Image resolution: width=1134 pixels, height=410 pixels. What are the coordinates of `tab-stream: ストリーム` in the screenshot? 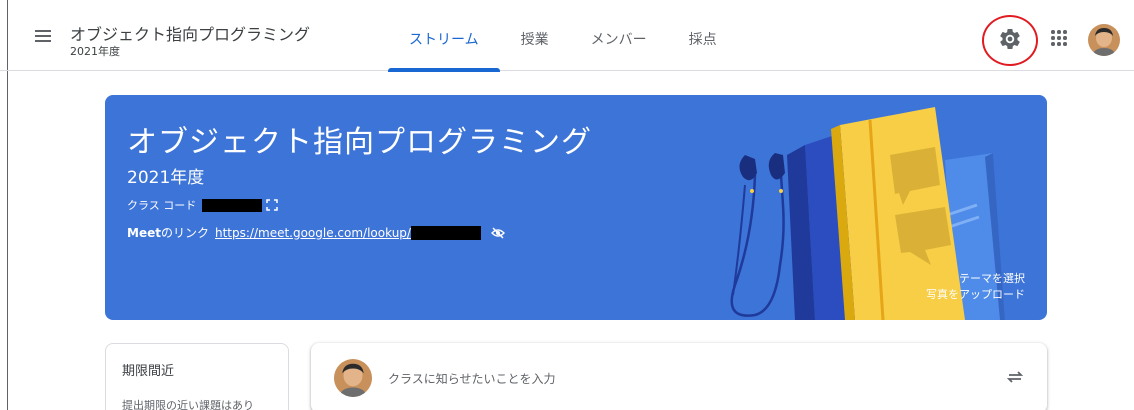 It's located at (444, 36).